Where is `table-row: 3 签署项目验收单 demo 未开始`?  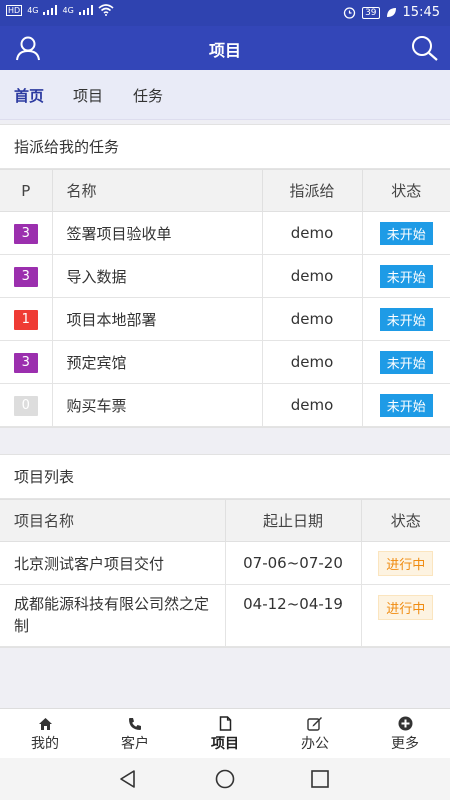
table-row: 3 签署项目验收单 demo 未开始 is located at coordinates (225, 233).